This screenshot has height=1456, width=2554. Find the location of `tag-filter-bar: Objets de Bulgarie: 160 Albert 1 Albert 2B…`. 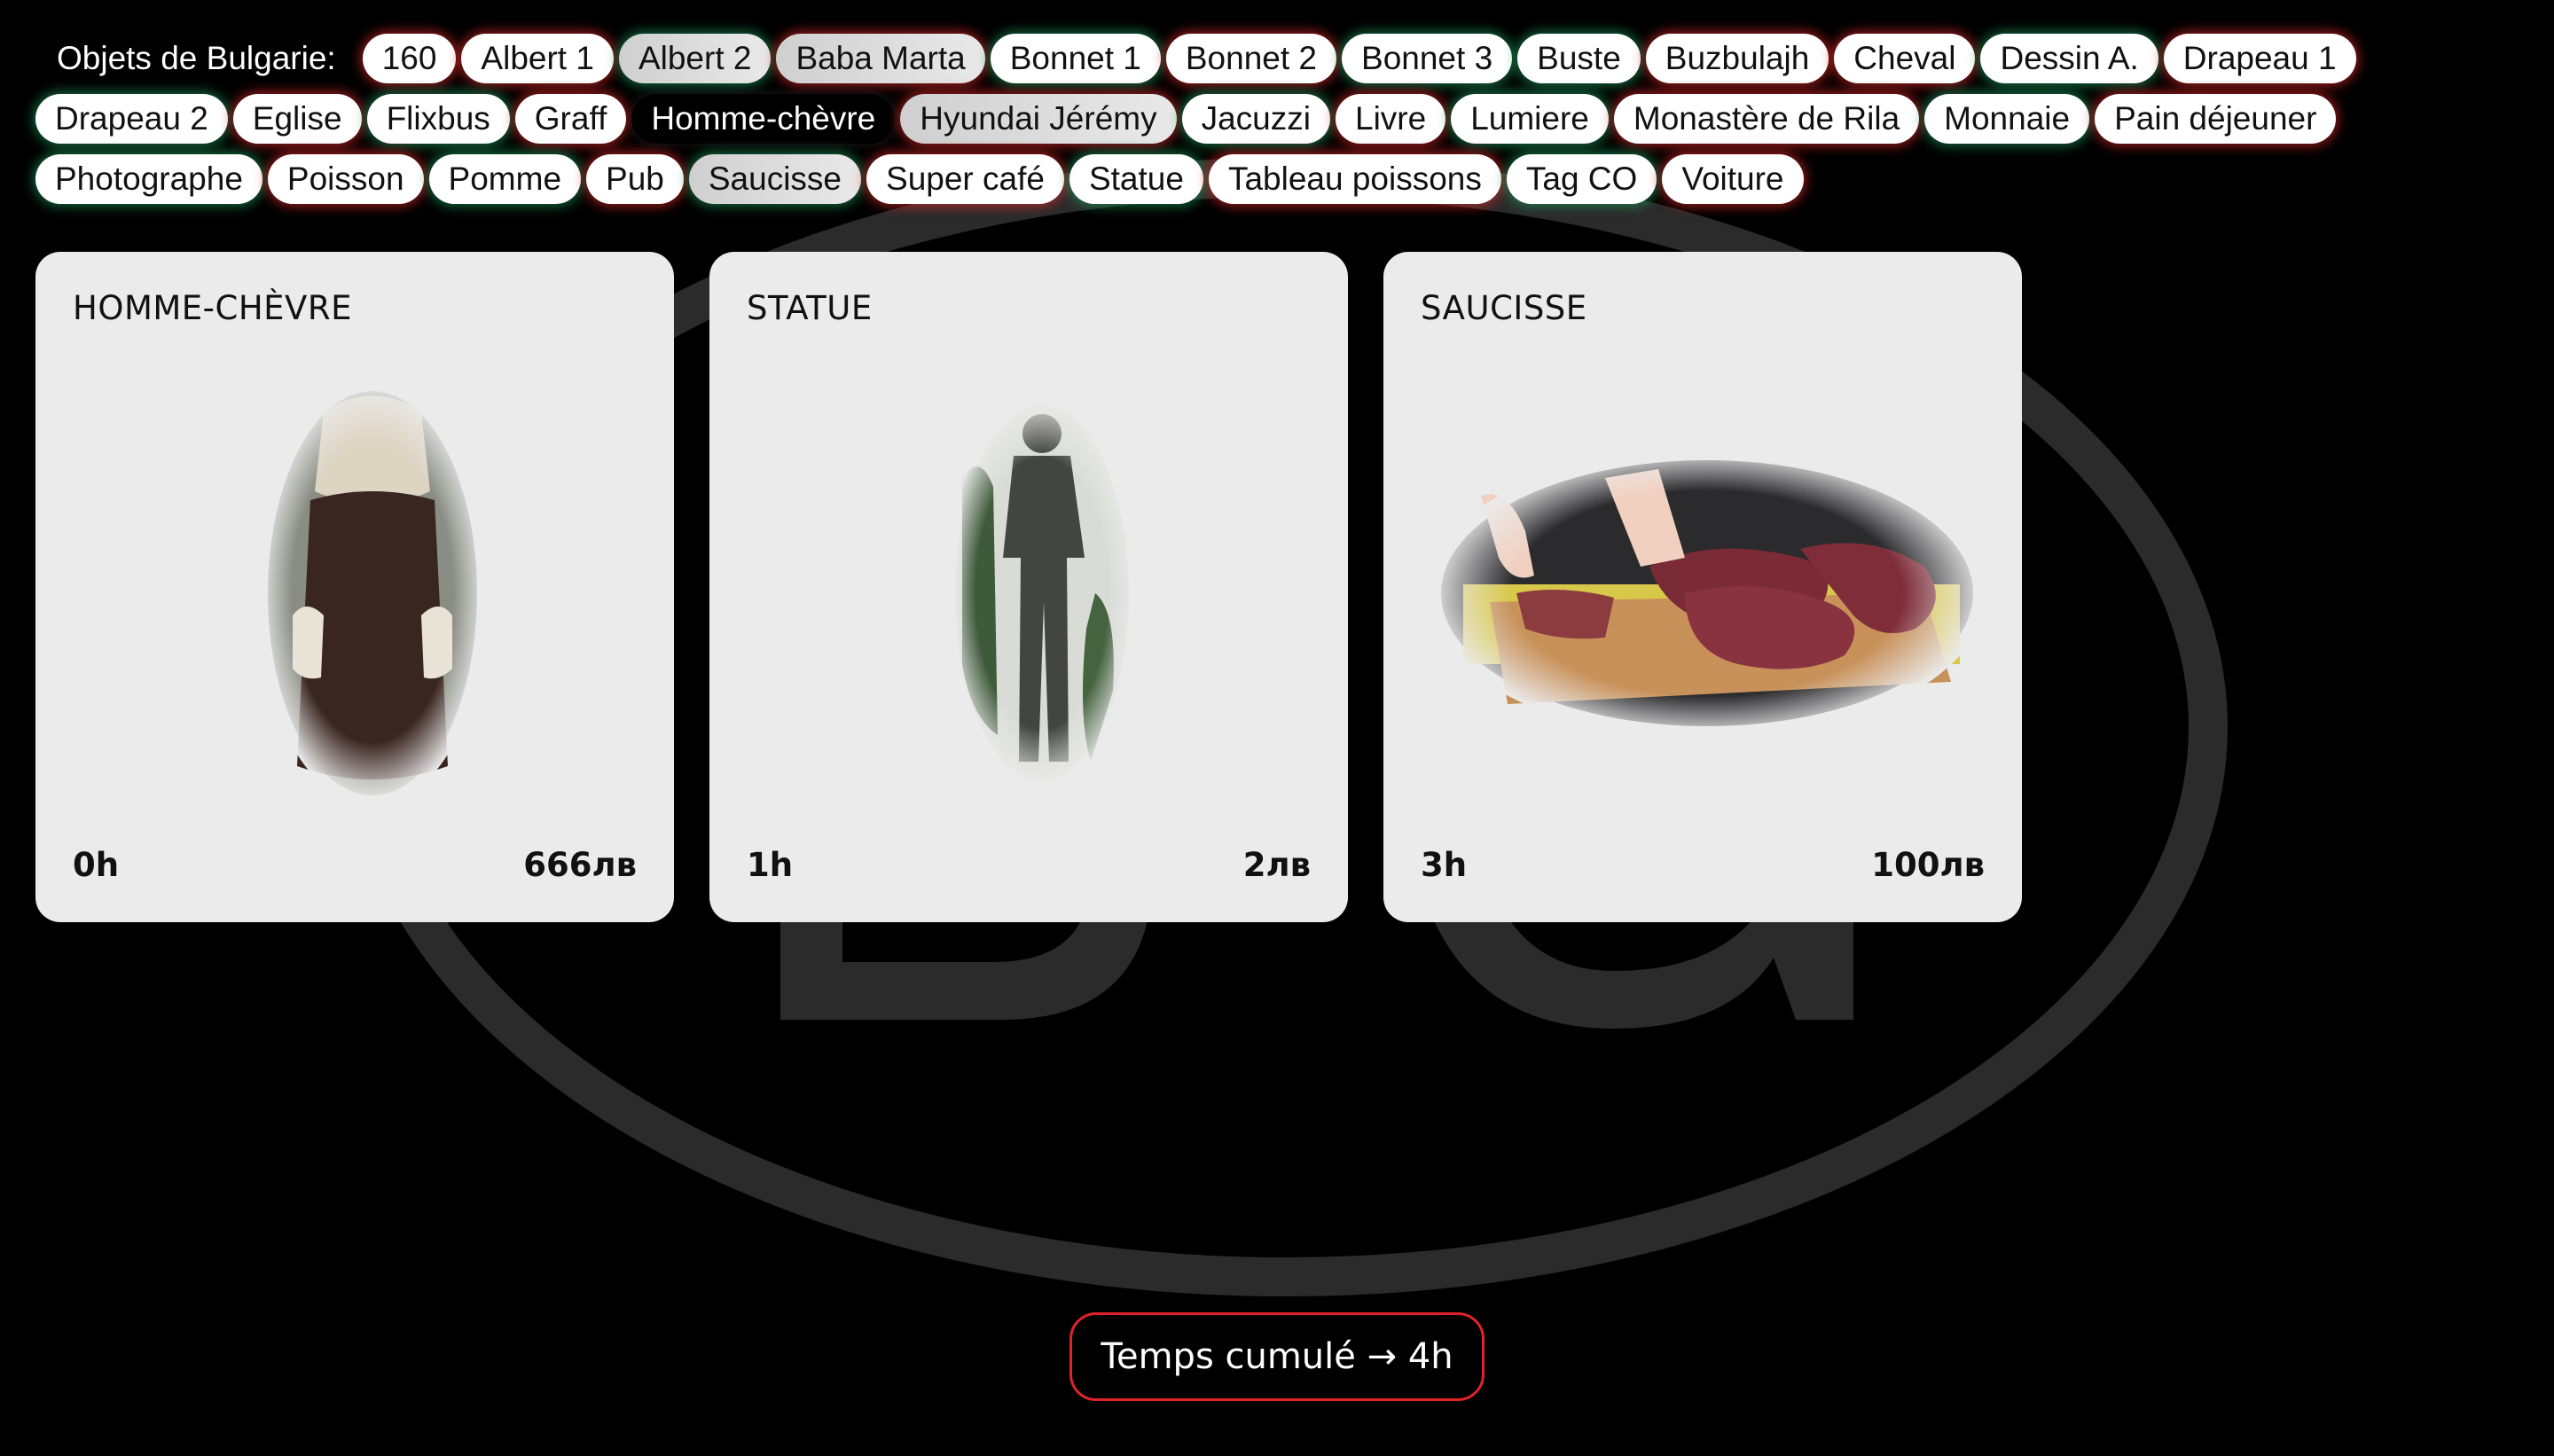

tag-filter-bar: Objets de Bulgarie: 160 Albert 1 Albert 2B… is located at coordinates (1232, 119).